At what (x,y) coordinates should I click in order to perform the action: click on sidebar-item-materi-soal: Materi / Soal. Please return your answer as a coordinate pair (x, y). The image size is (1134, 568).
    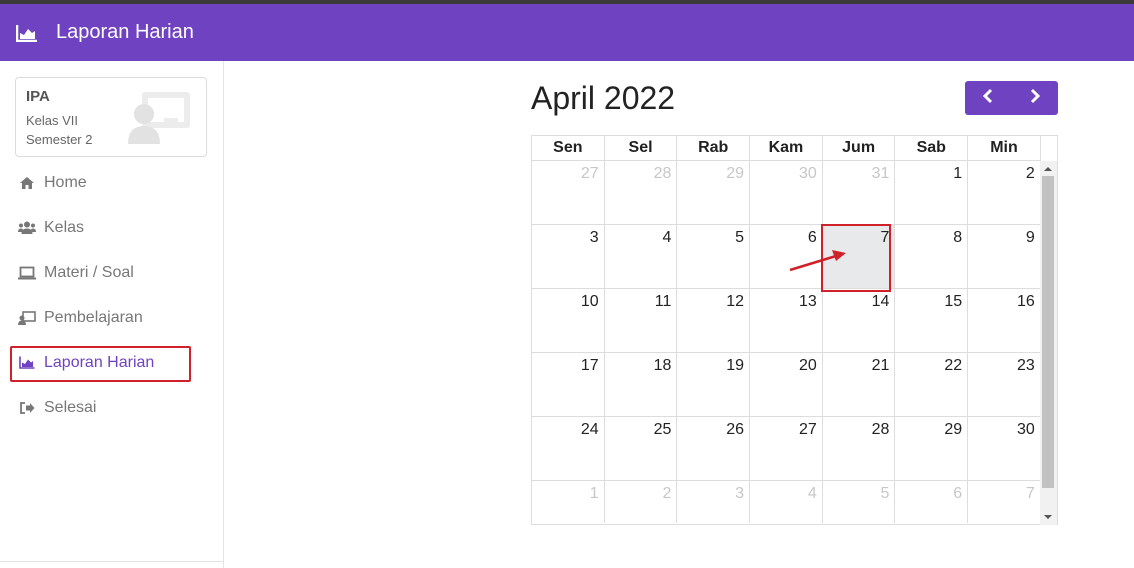
    Looking at the image, I should click on (110, 272).